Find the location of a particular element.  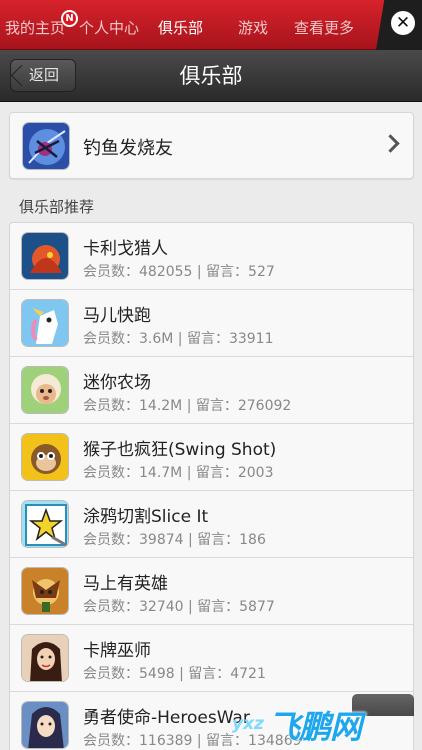

featured-club-card: 钓鱼发烧友 is located at coordinates (211, 145).